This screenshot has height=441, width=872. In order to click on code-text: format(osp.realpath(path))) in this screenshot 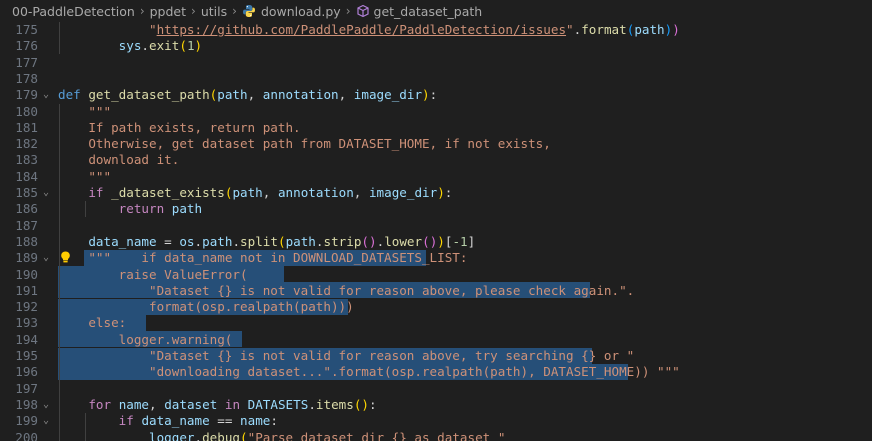, I will do `click(206, 307)`.